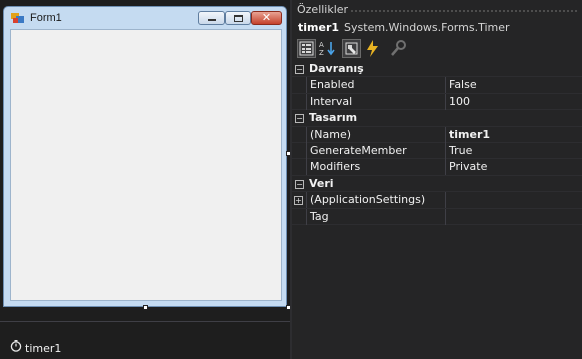 The width and height of the screenshot is (582, 359). I want to click on form-titlebar: Form1 ✕, so click(145, 18).